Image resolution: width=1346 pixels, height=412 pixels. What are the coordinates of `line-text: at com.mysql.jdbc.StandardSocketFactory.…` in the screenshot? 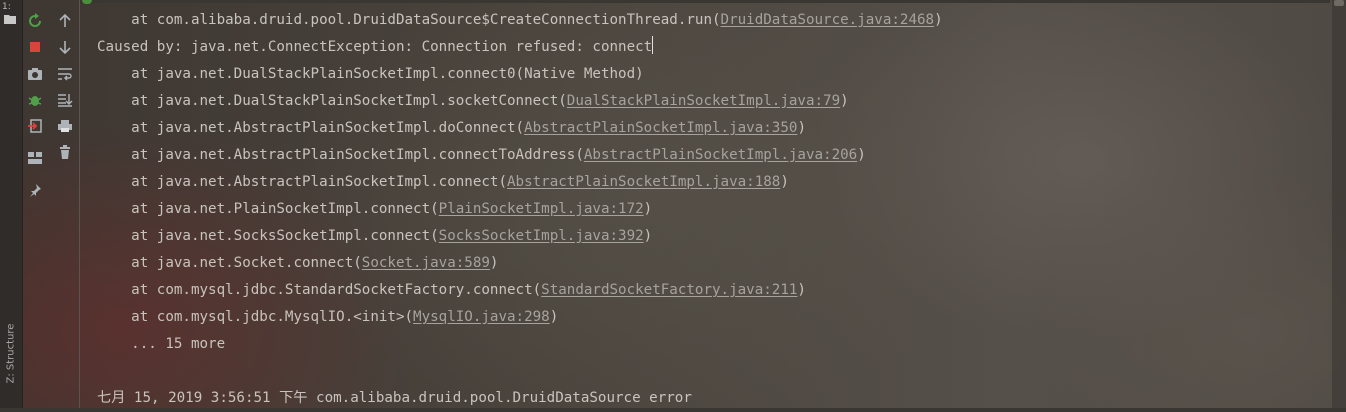 It's located at (319, 290).